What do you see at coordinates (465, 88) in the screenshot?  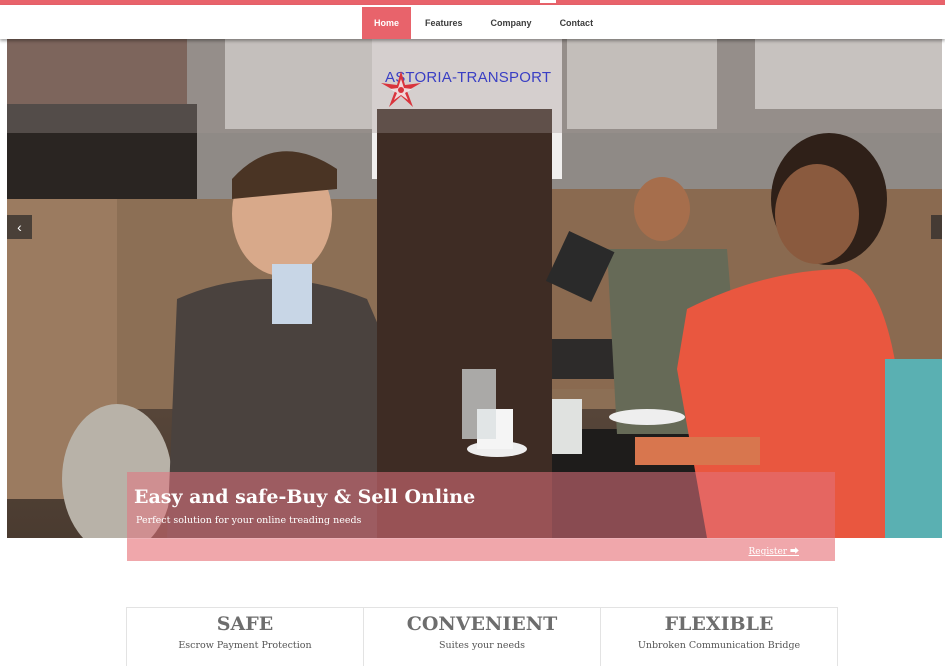 I see `site-logo: ASTORIA-TRANSPORT` at bounding box center [465, 88].